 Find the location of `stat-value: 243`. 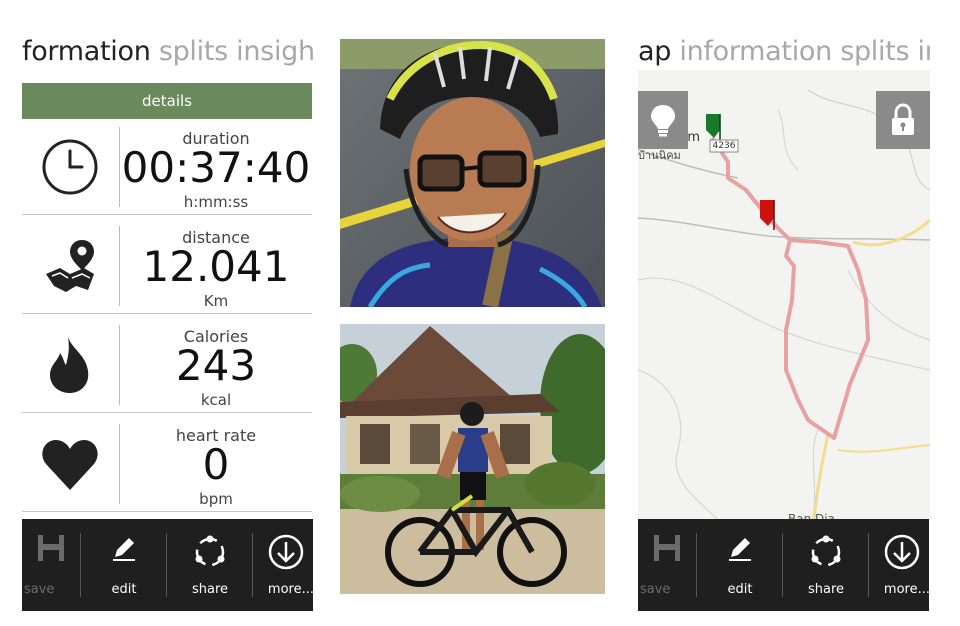

stat-value: 243 is located at coordinates (216, 365).